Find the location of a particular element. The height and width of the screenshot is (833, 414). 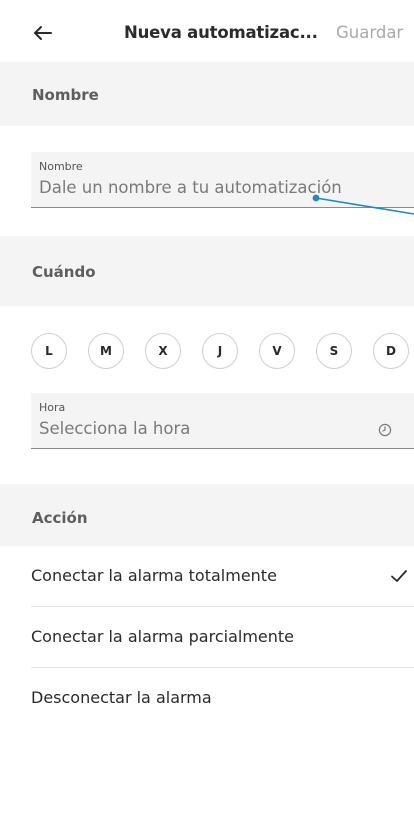

time-field-placeholder: Selecciona la hora is located at coordinates (115, 428).